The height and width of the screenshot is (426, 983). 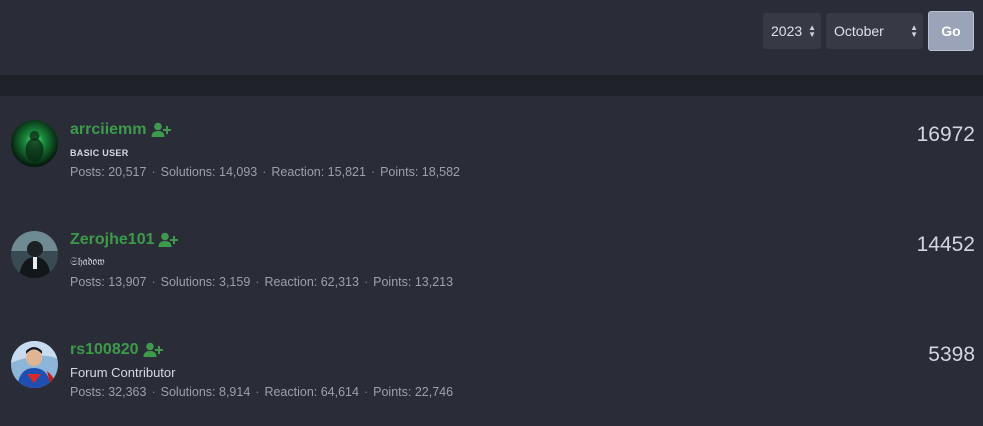 I want to click on username: Zerojhe101, so click(x=112, y=240).